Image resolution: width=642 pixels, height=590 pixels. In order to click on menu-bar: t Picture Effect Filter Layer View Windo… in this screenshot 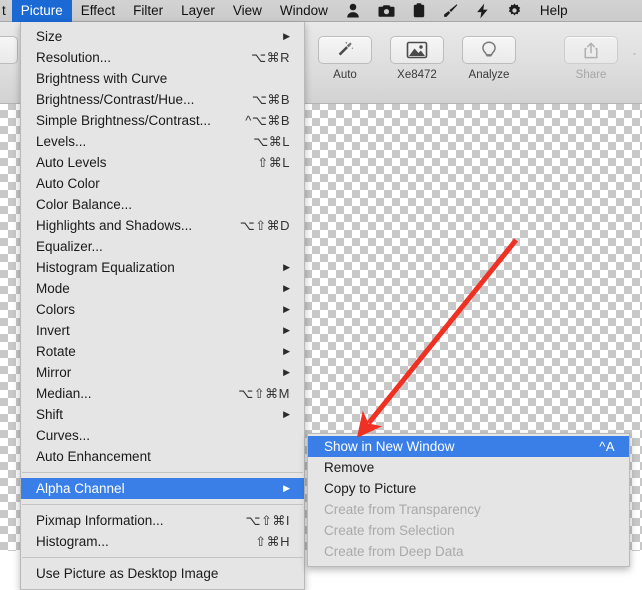, I will do `click(321, 11)`.